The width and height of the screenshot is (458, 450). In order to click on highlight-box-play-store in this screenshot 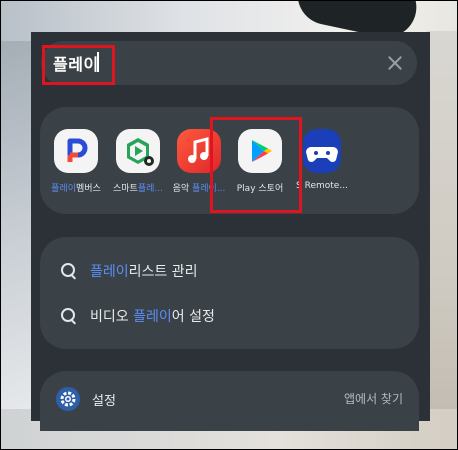, I will do `click(256, 165)`.